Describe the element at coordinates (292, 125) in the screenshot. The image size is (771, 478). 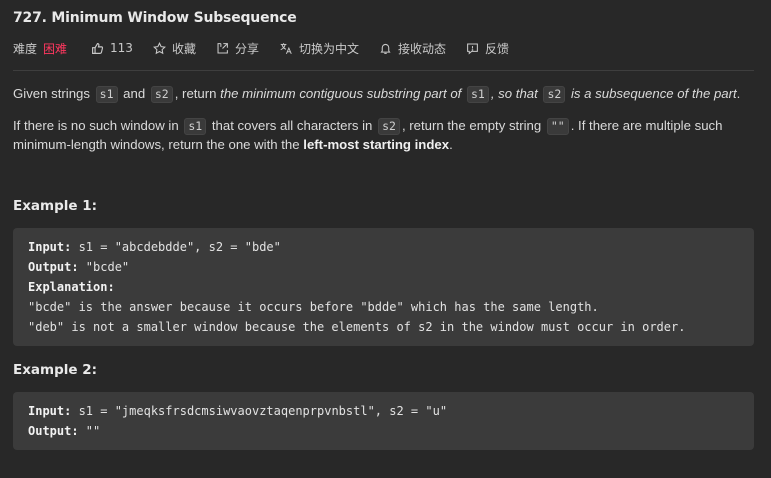
I see `desc-text: that covers all characters in` at that location.